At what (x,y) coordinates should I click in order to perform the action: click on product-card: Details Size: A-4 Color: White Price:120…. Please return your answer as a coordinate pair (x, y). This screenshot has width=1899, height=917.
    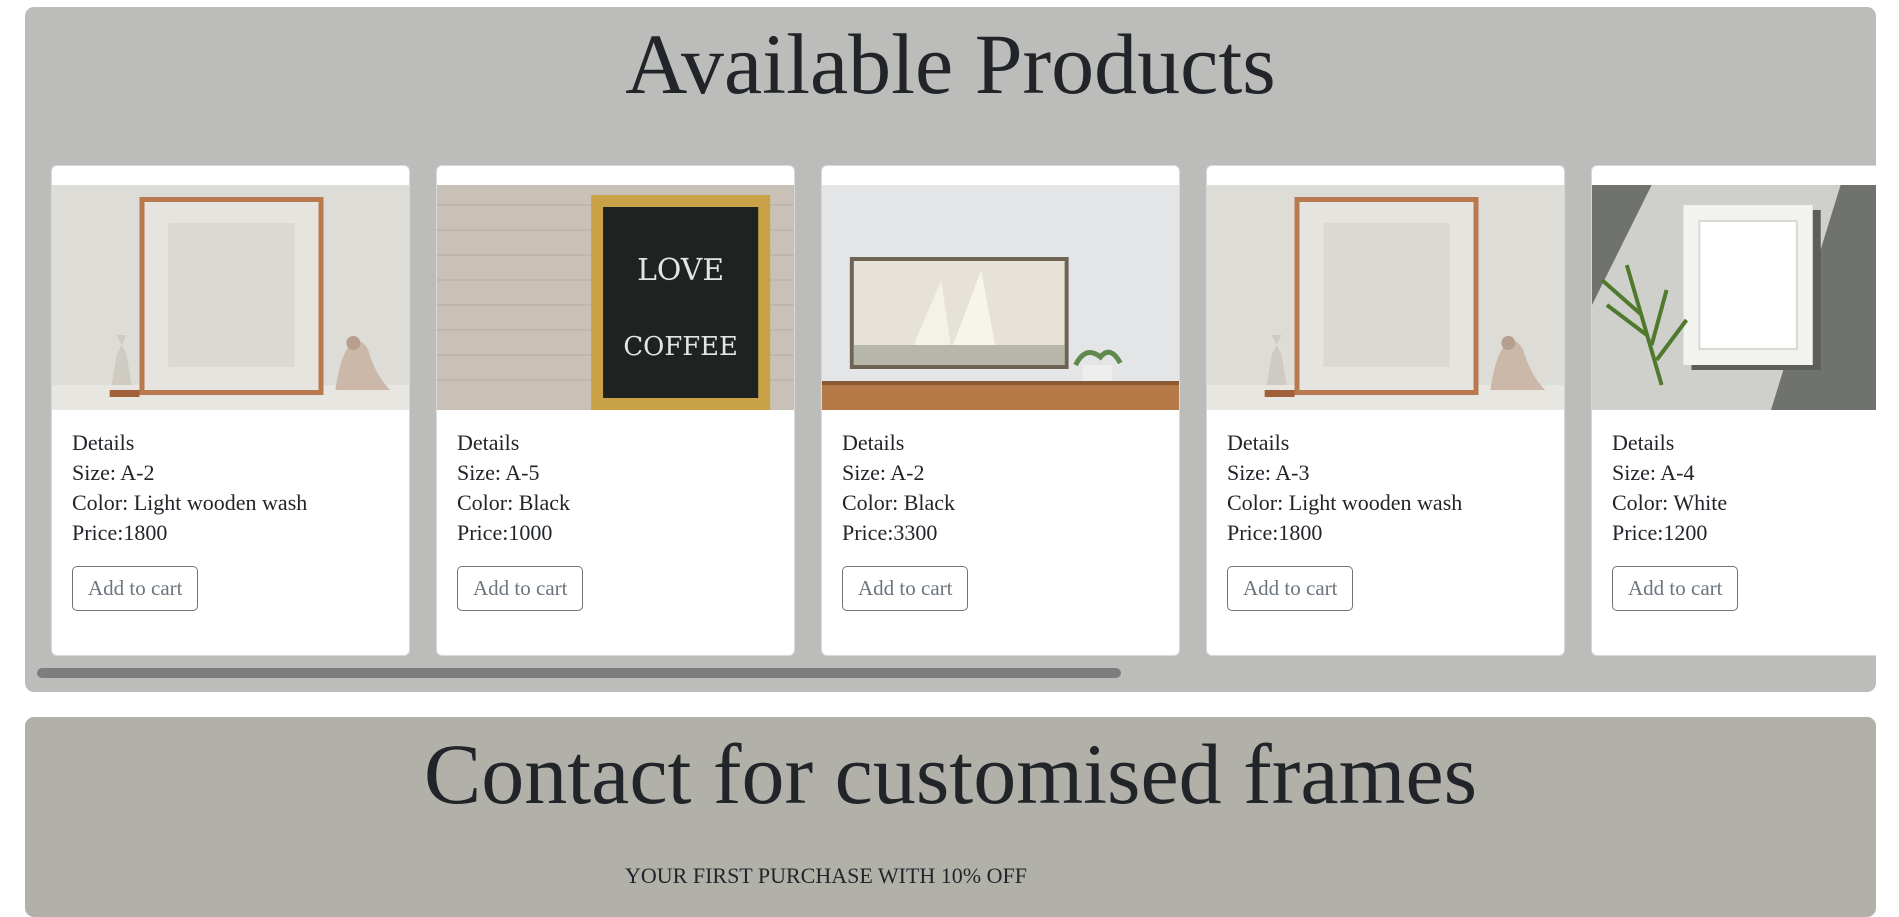
    Looking at the image, I should click on (1733, 410).